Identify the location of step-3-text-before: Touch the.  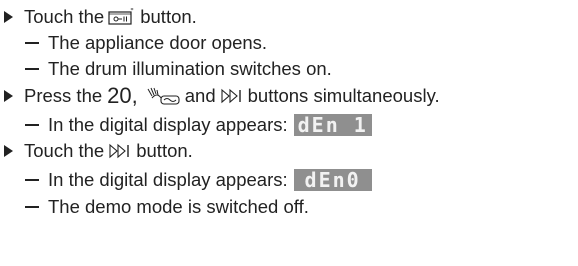
(64, 150).